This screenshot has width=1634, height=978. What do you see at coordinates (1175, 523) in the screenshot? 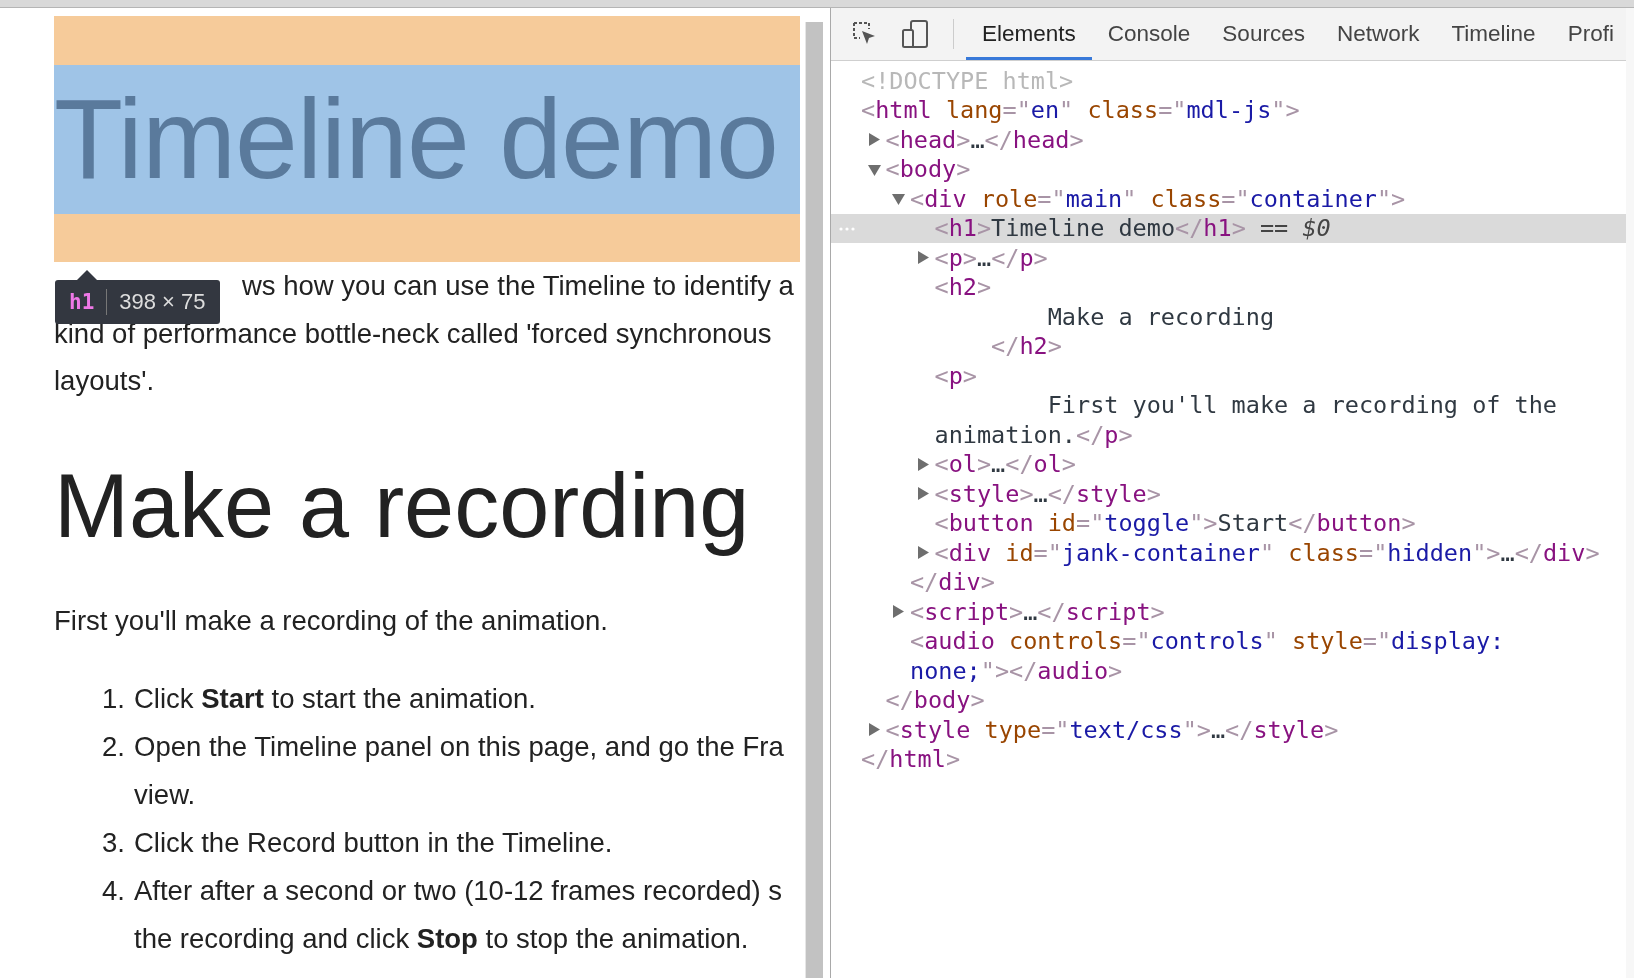
I see `code-line: <button id="toggle">Start</button>` at bounding box center [1175, 523].